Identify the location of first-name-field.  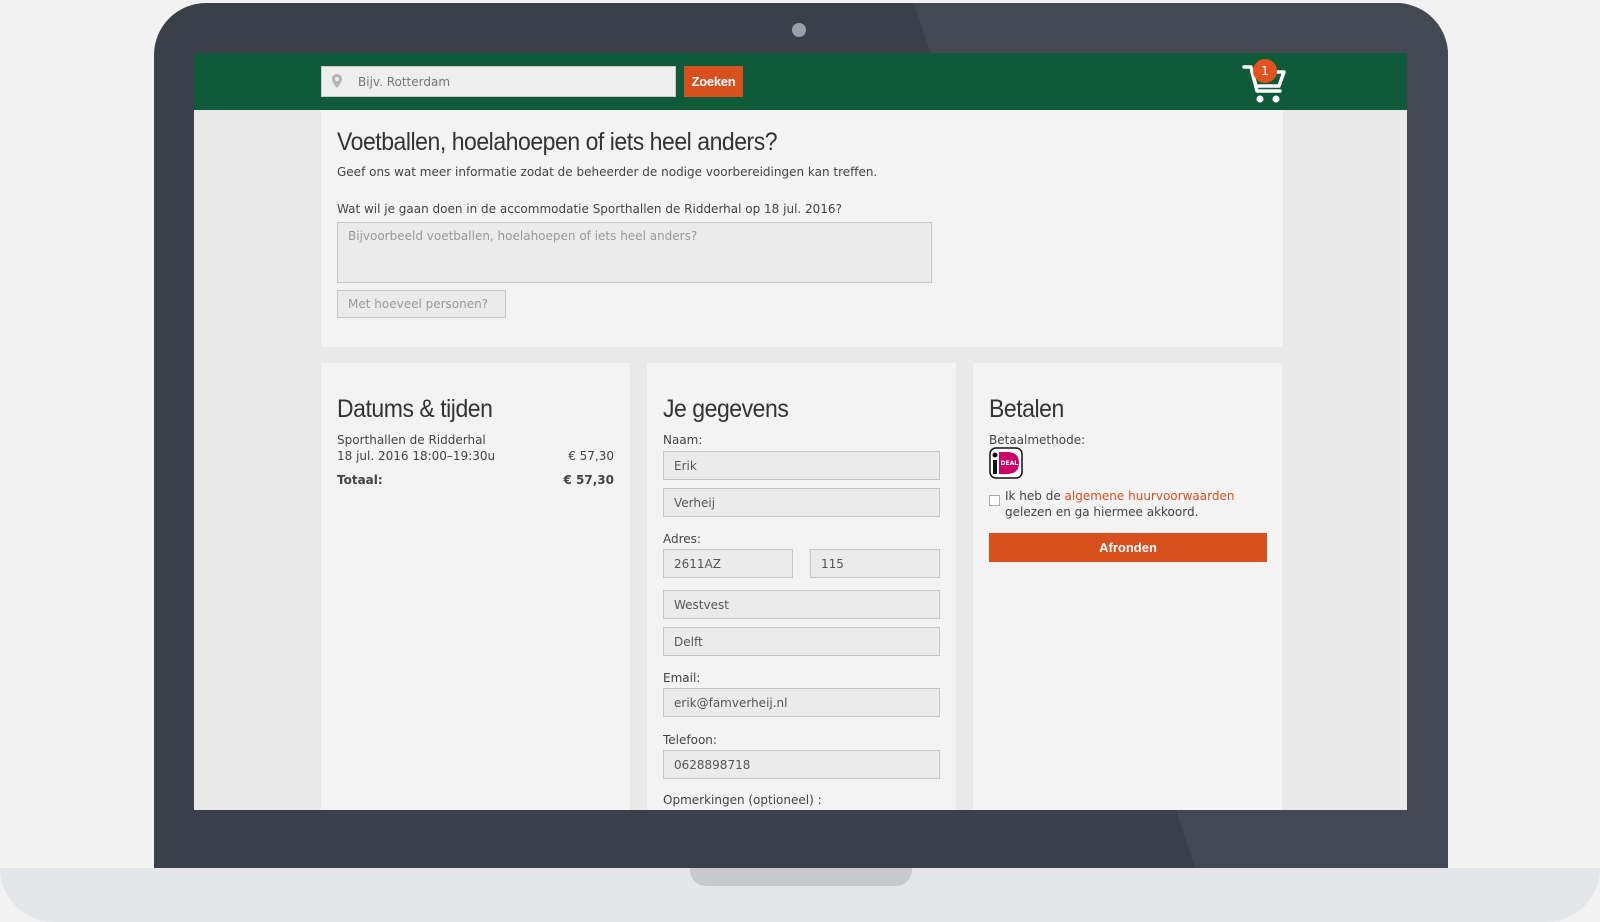
(801, 465).